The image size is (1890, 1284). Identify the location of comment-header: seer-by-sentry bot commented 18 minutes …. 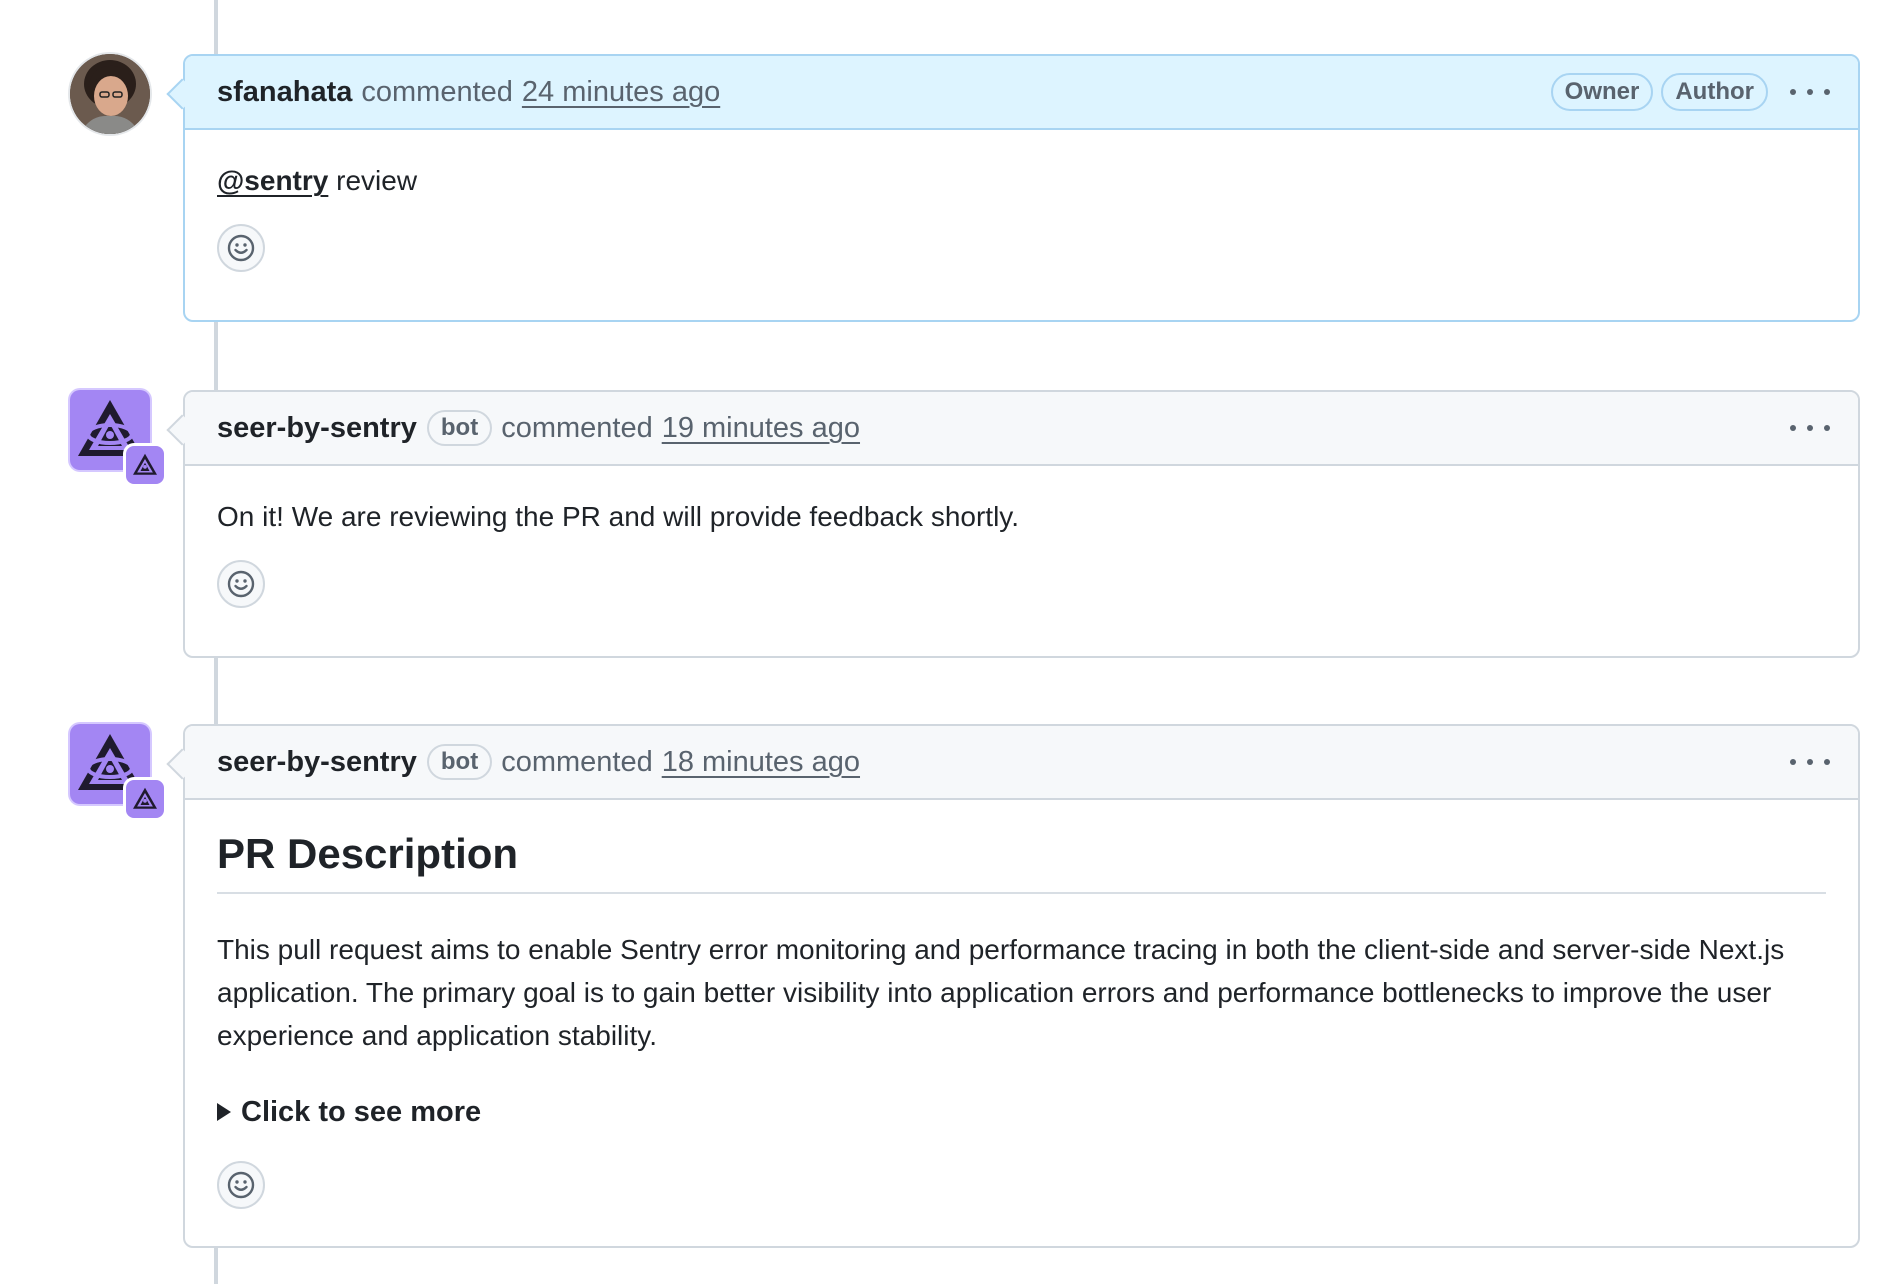
(1021, 763).